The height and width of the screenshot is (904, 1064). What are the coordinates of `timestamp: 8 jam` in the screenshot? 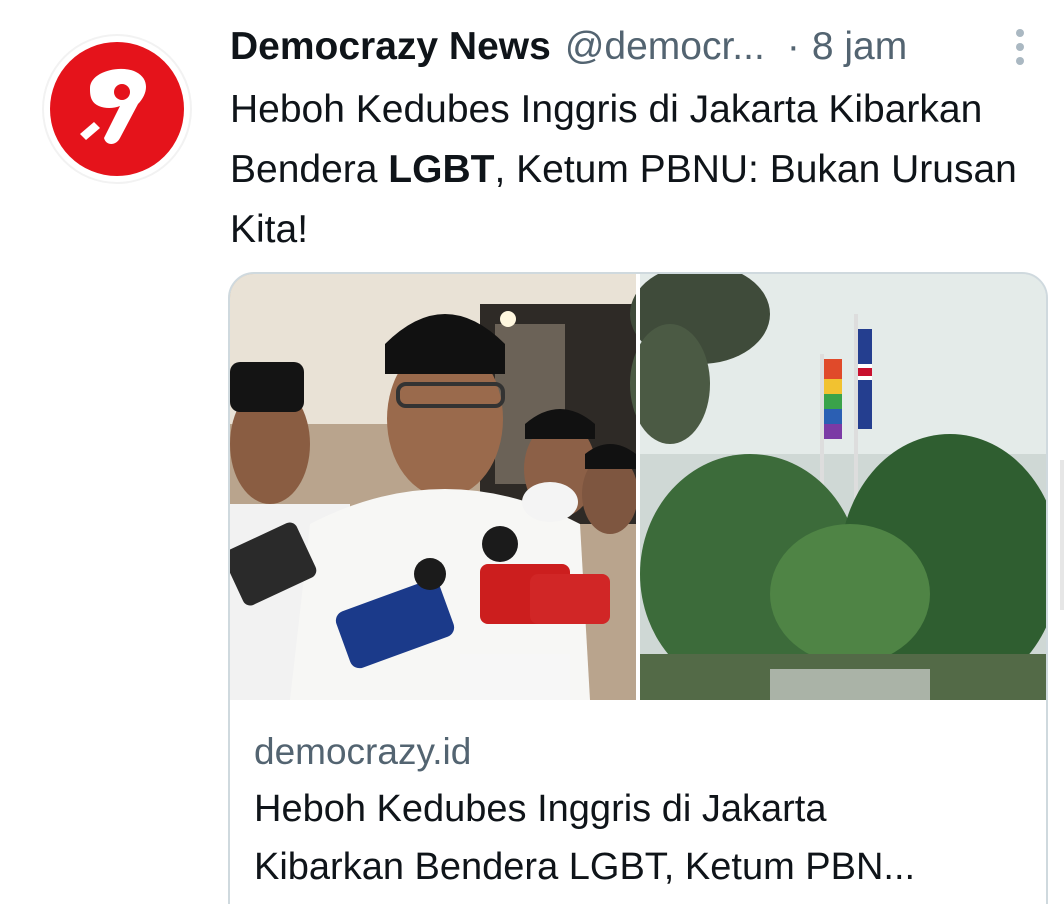 It's located at (859, 47).